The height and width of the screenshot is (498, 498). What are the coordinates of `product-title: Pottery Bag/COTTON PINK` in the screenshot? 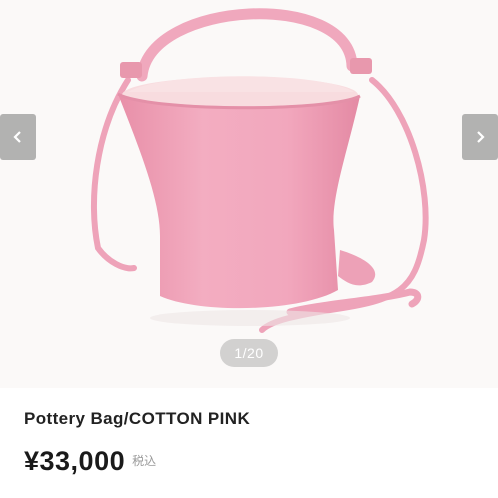 It's located at (137, 418).